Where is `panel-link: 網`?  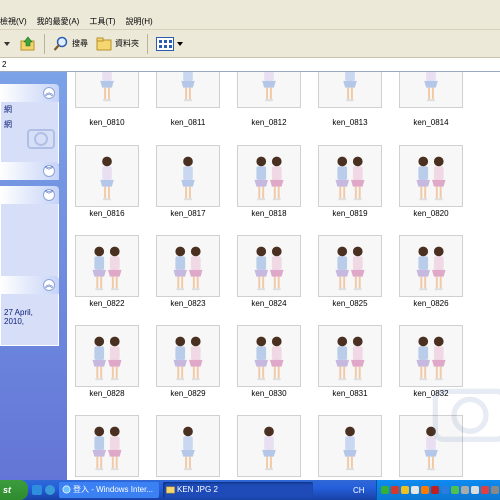
panel-link: 網 is located at coordinates (29, 109).